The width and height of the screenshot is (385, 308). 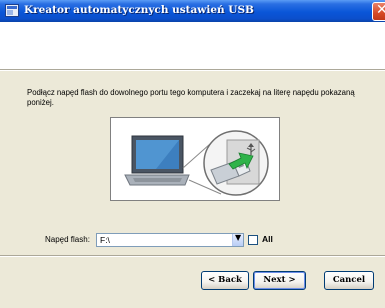 I want to click on dropdown-arrow-button: ▼, so click(x=237, y=239).